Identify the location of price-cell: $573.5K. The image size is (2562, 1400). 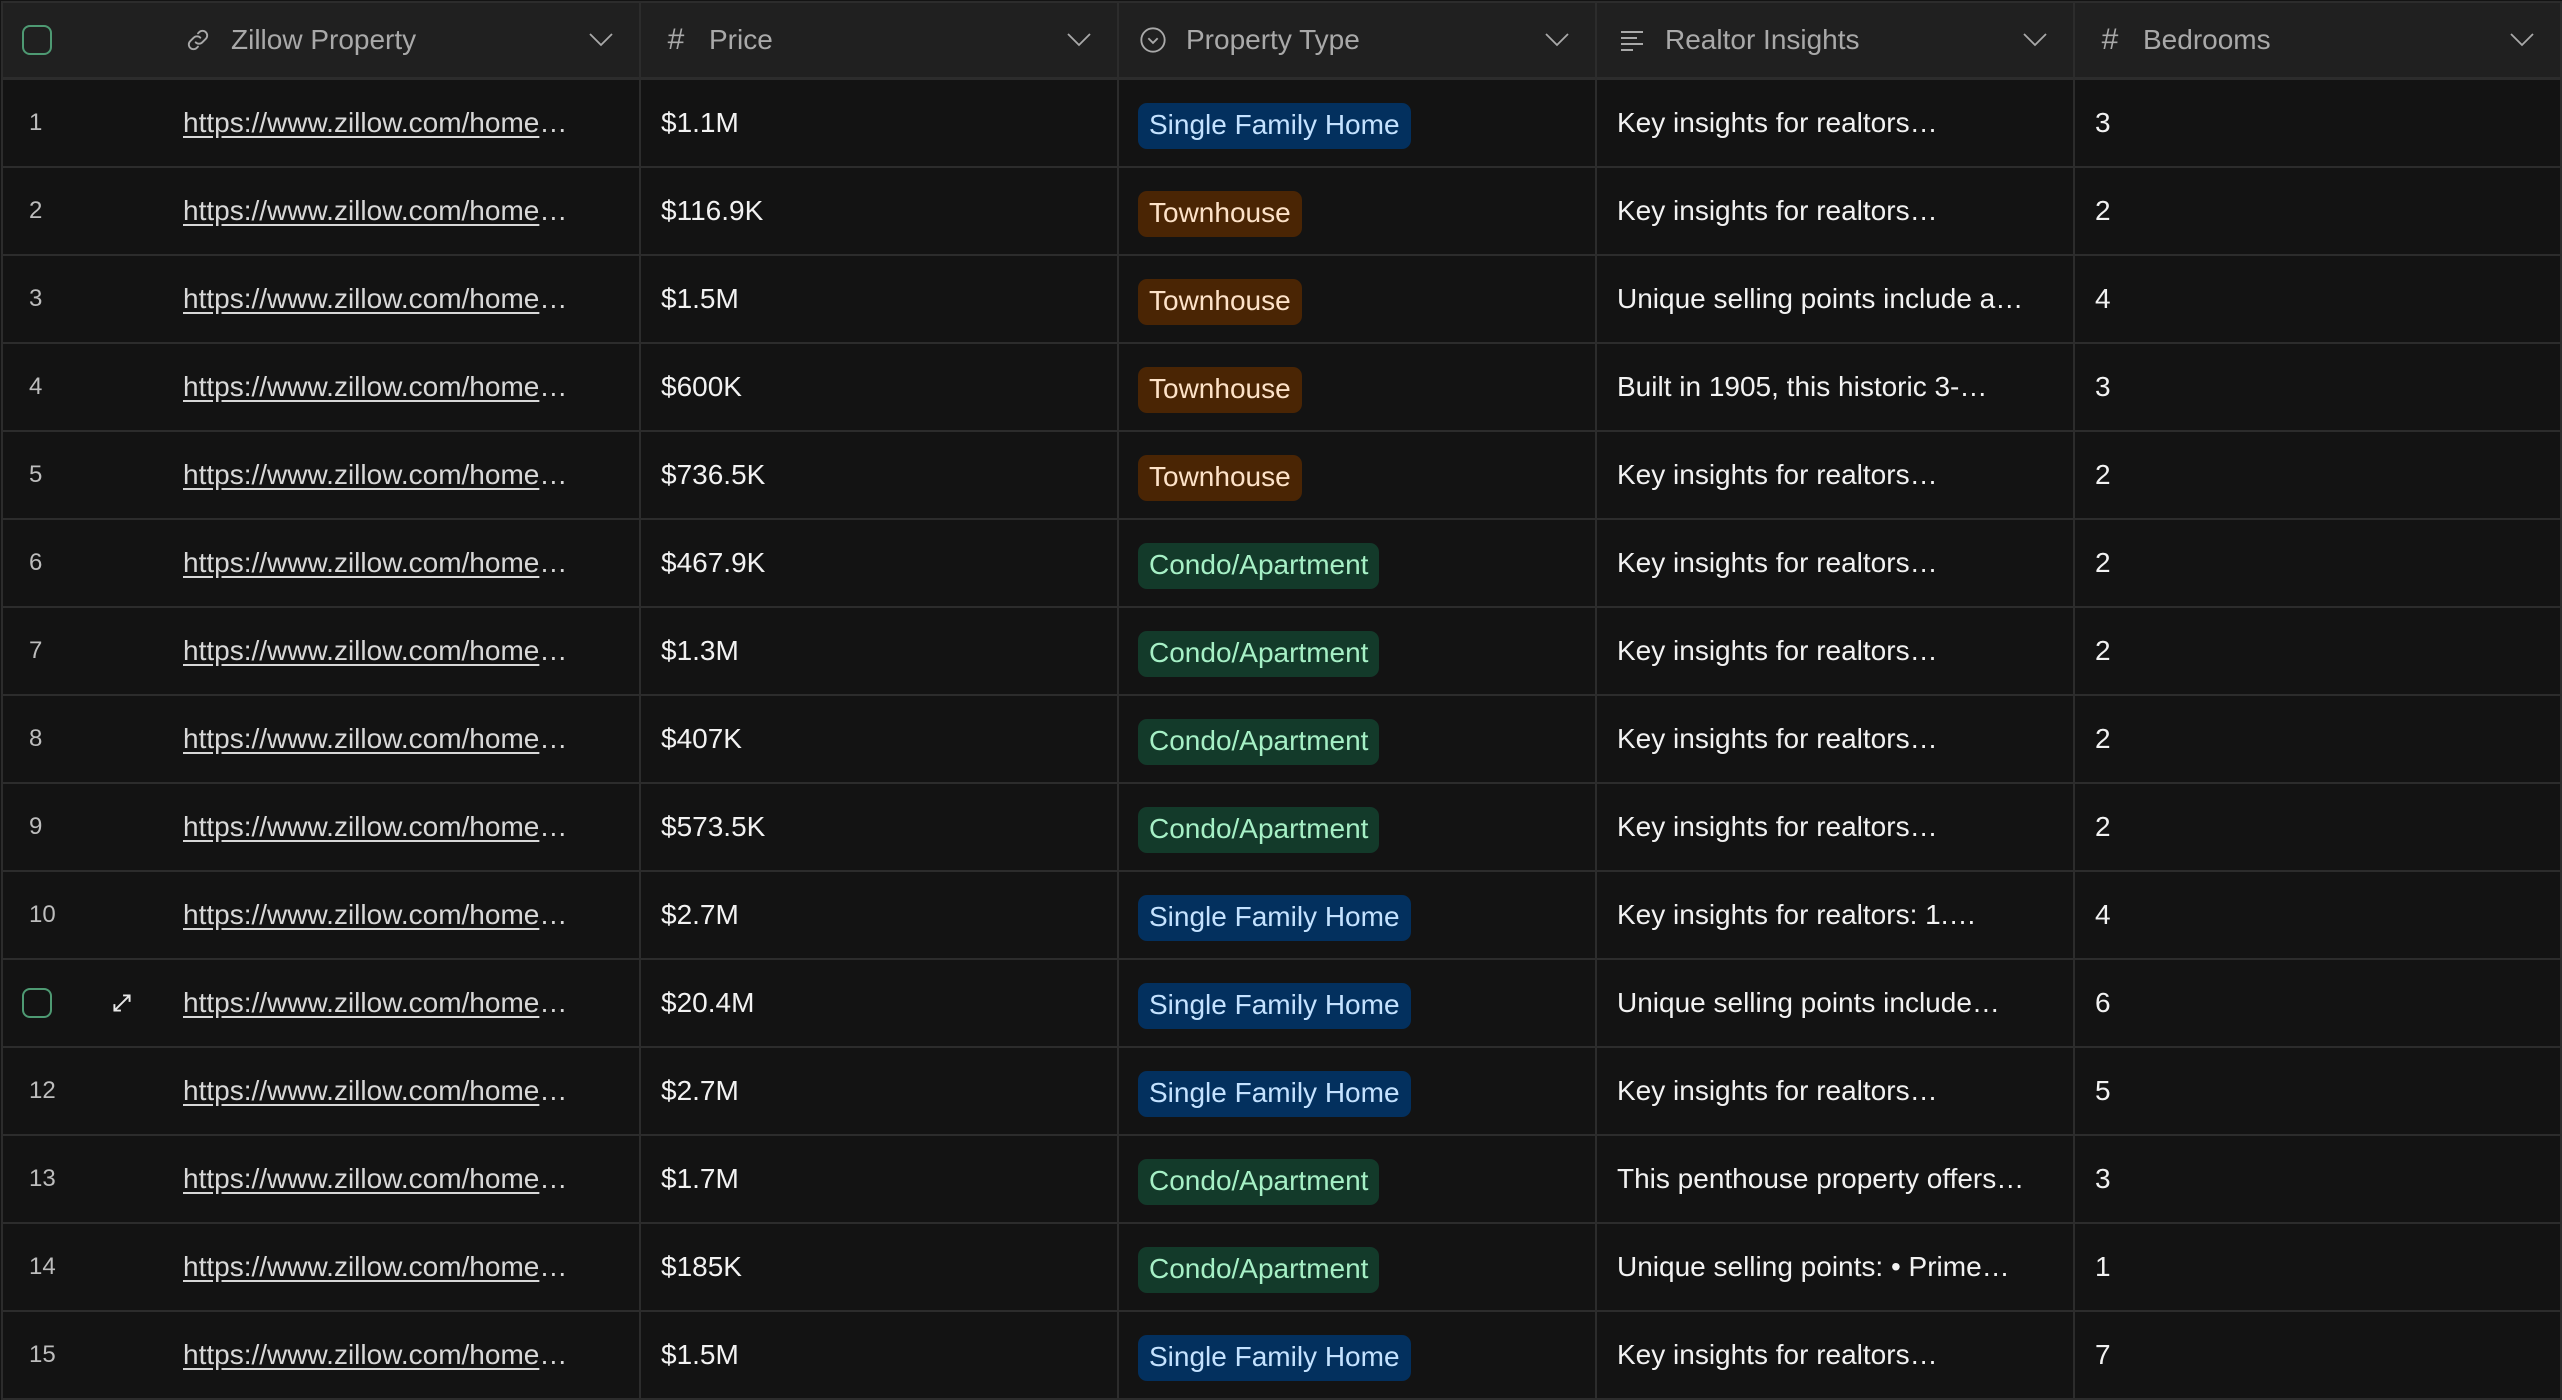
(878, 827).